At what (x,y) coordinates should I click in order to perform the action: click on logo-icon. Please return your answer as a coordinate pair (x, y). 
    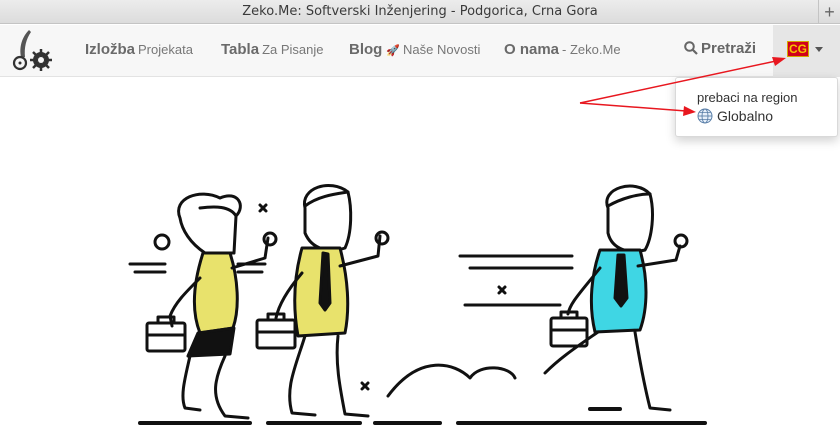
    Looking at the image, I should click on (33, 50).